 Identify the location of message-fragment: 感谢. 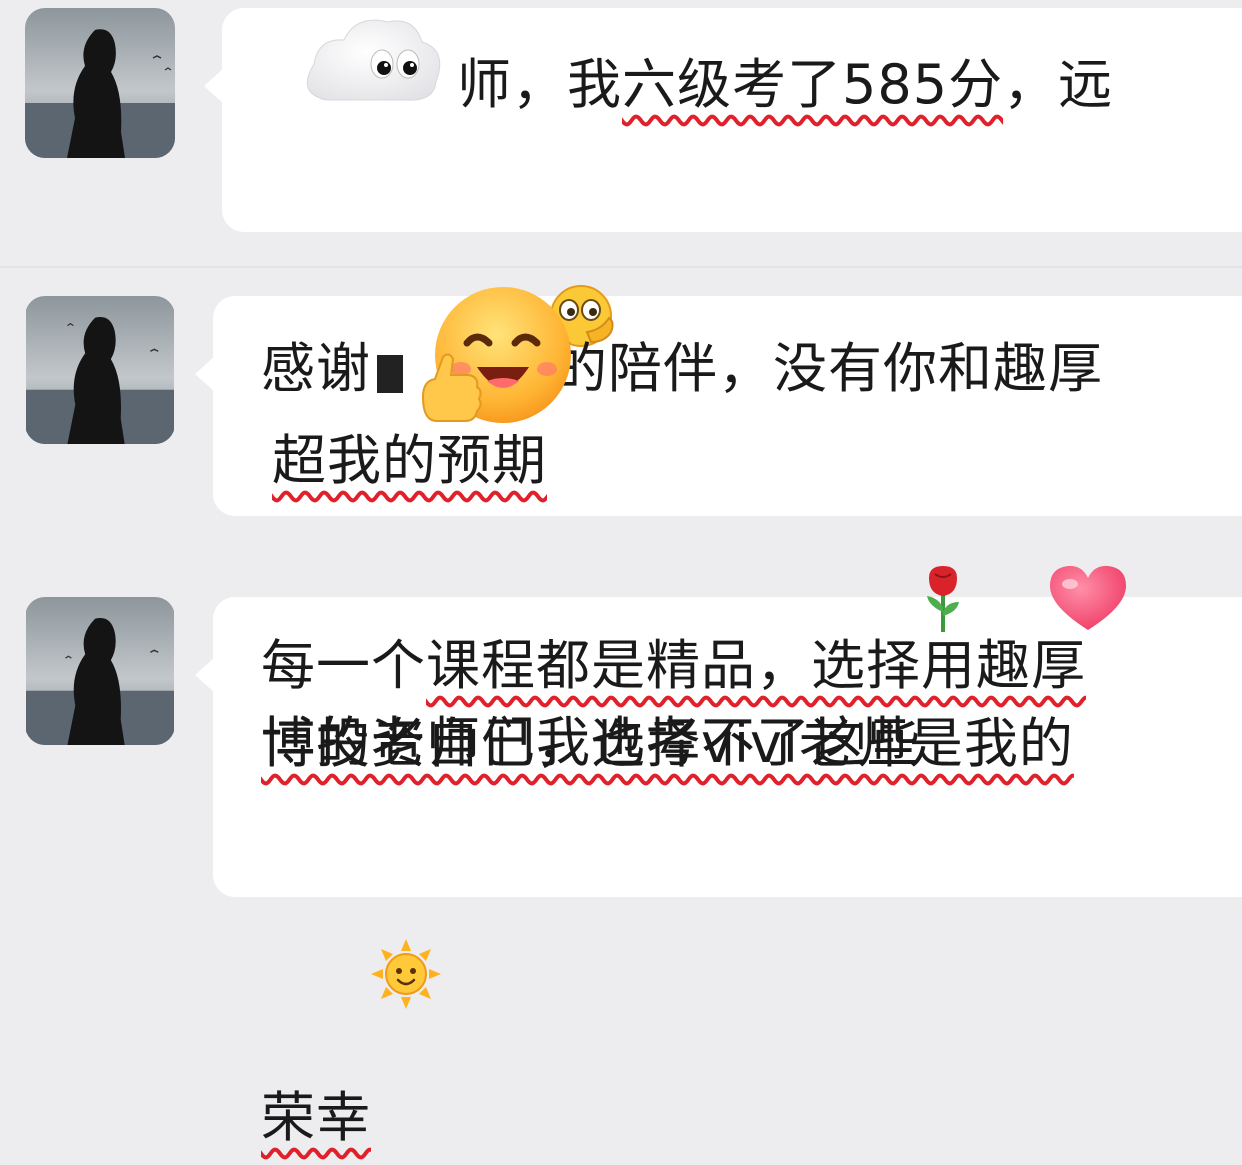
(316, 368).